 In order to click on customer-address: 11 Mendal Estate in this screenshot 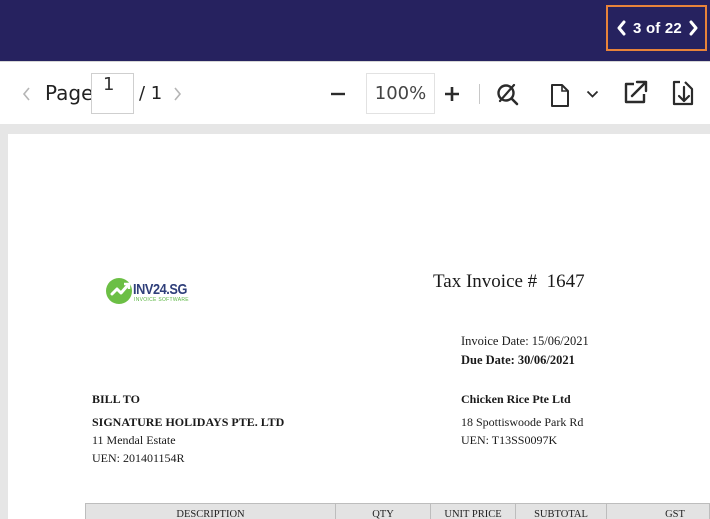, I will do `click(134, 440)`.